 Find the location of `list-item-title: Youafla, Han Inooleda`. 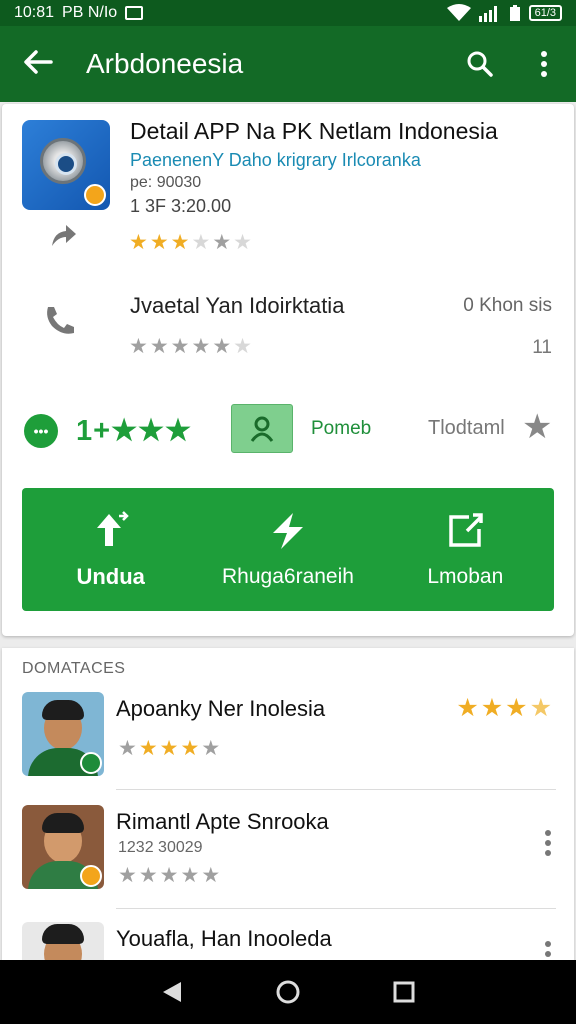

list-item-title: Youafla, Han Inooleda is located at coordinates (224, 938).